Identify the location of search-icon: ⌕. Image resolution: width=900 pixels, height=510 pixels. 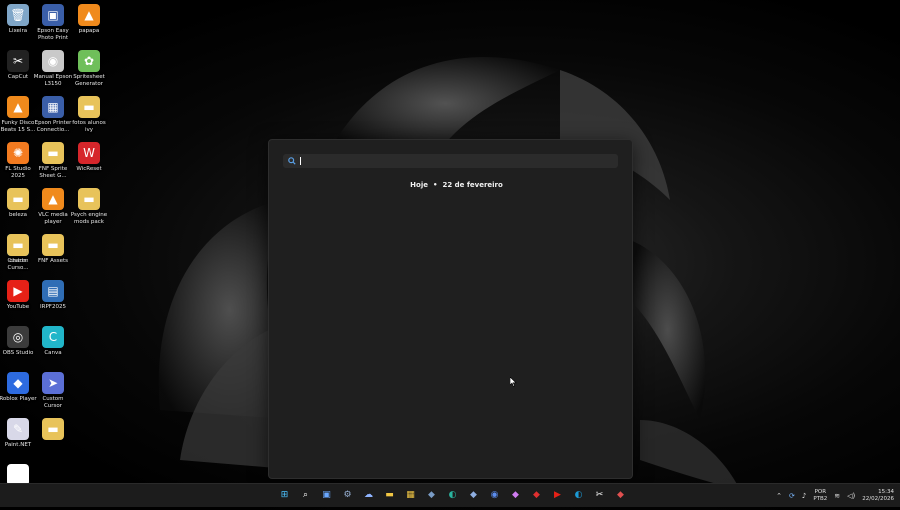
(305, 495).